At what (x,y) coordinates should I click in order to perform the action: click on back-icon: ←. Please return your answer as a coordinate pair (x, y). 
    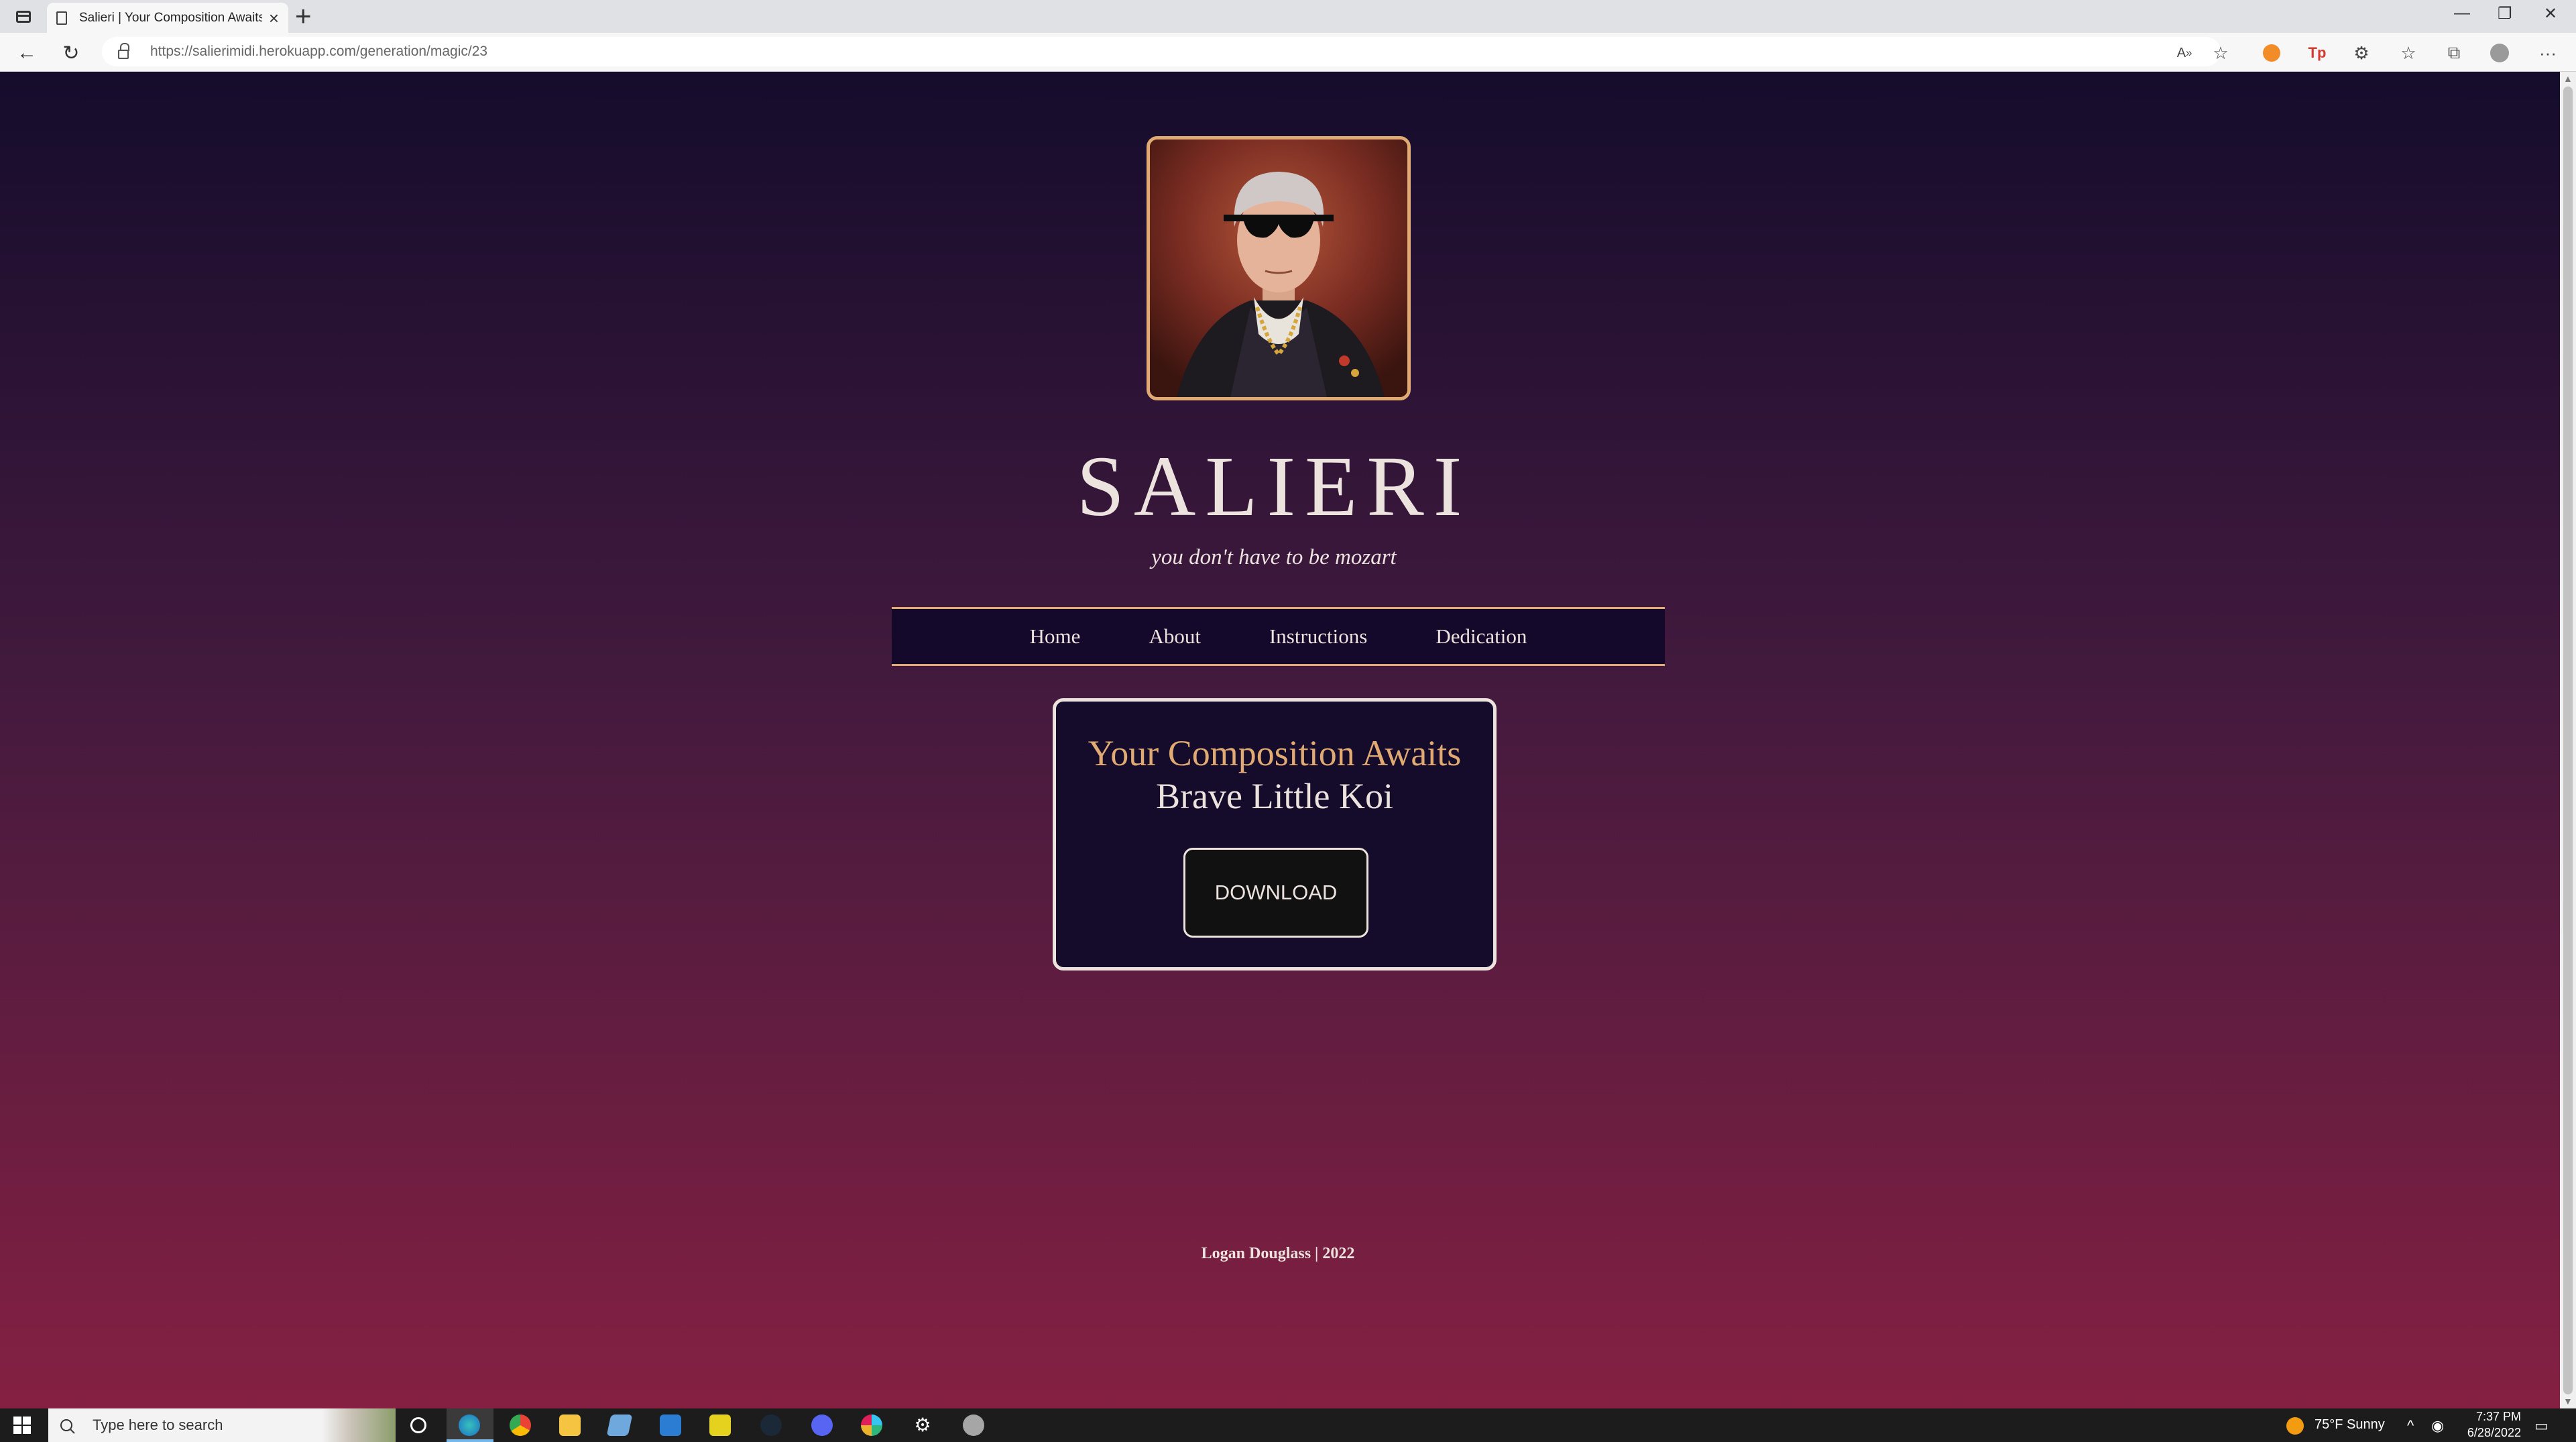
    Looking at the image, I should click on (27, 53).